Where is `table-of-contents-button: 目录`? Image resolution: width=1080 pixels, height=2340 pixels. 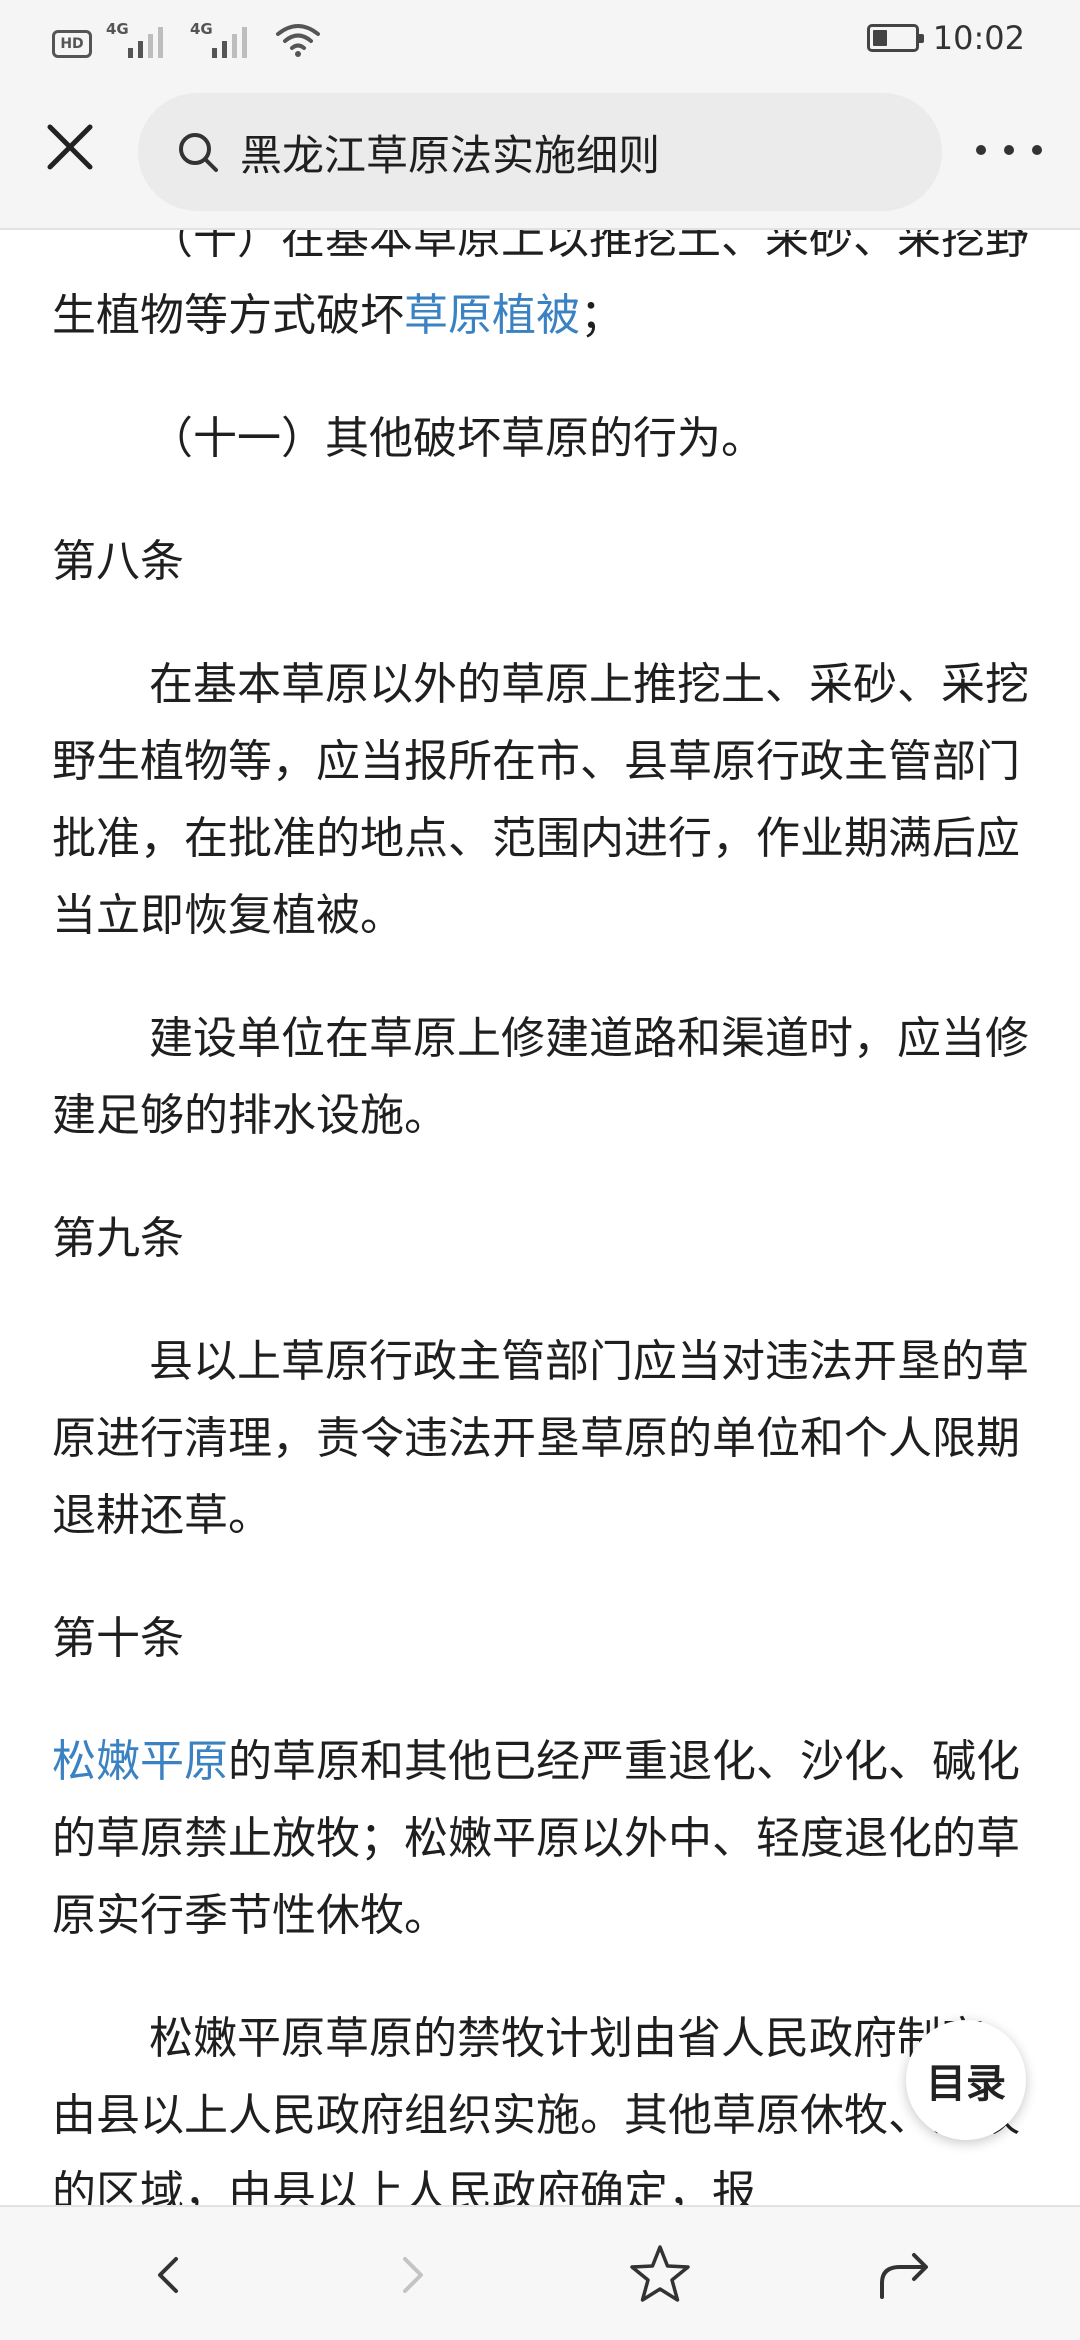
table-of-contents-button: 目录 is located at coordinates (966, 2080).